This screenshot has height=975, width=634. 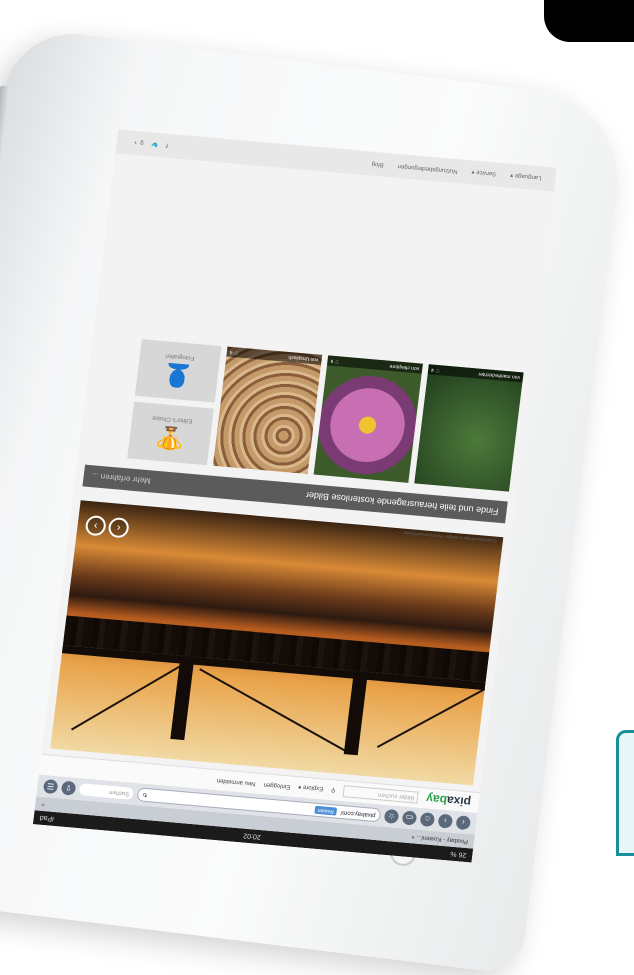 What do you see at coordinates (436, 799) in the screenshot?
I see `logo-accent: bay` at bounding box center [436, 799].